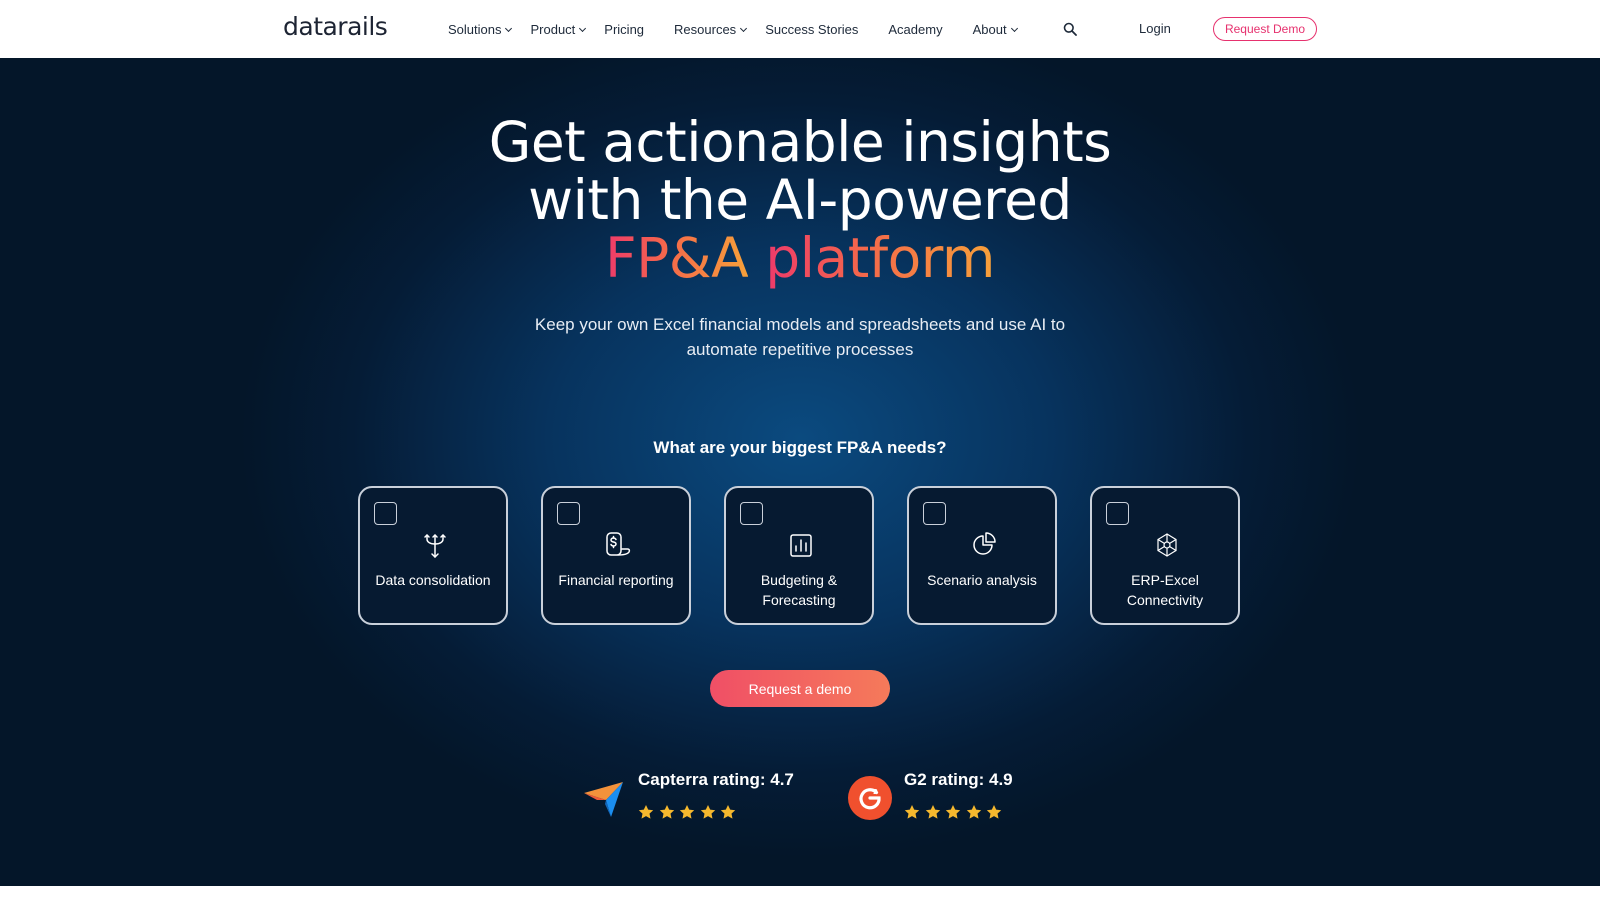 This screenshot has height=900, width=1600. Describe the element at coordinates (1167, 545) in the screenshot. I see `network-connect-icon` at that location.